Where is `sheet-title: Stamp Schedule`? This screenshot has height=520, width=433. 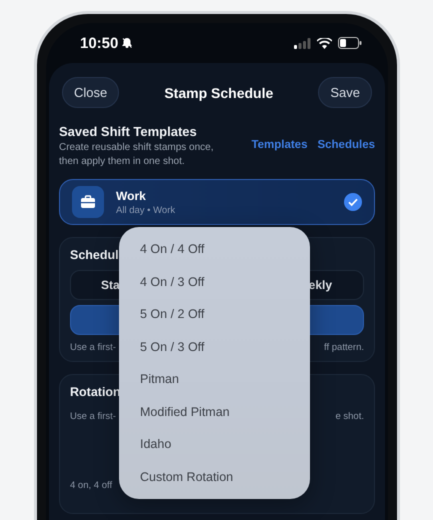
sheet-title: Stamp Schedule is located at coordinates (219, 92).